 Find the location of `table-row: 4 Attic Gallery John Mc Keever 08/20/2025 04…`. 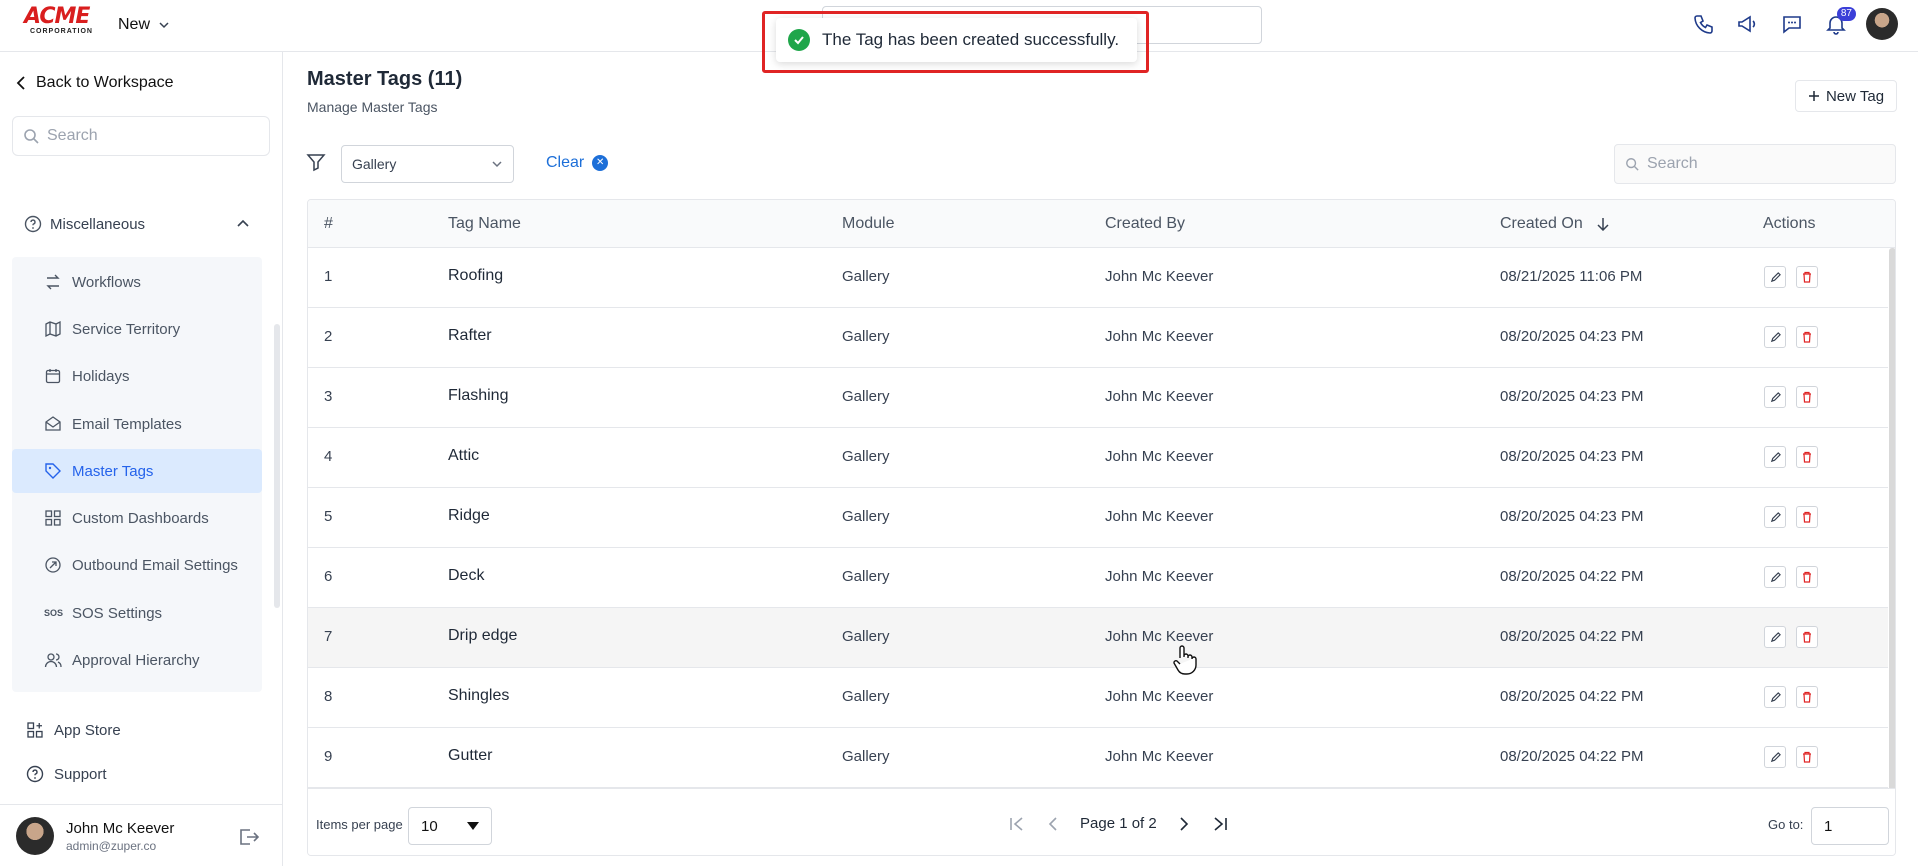

table-row: 4 Attic Gallery John Mc Keever 08/20/2025 04… is located at coordinates (1098, 458).